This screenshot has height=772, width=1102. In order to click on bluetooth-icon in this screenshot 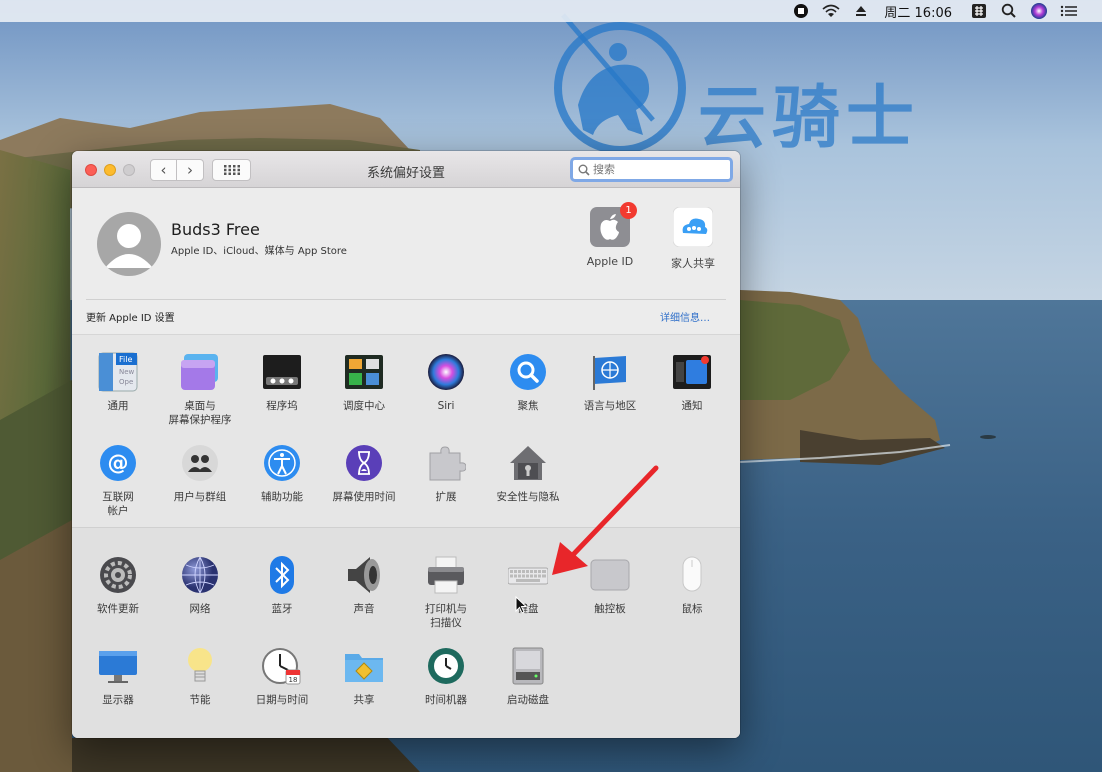, I will do `click(282, 575)`.